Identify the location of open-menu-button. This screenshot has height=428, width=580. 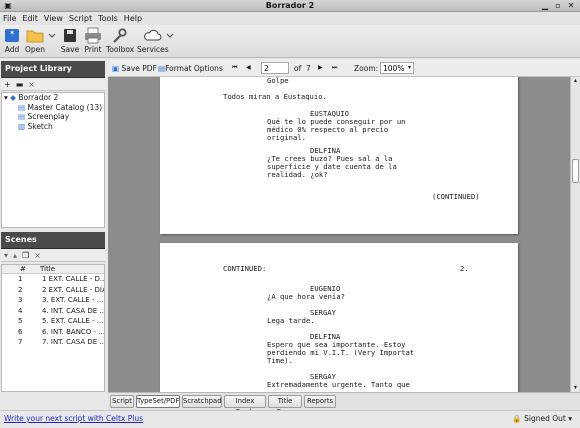
(52, 36).